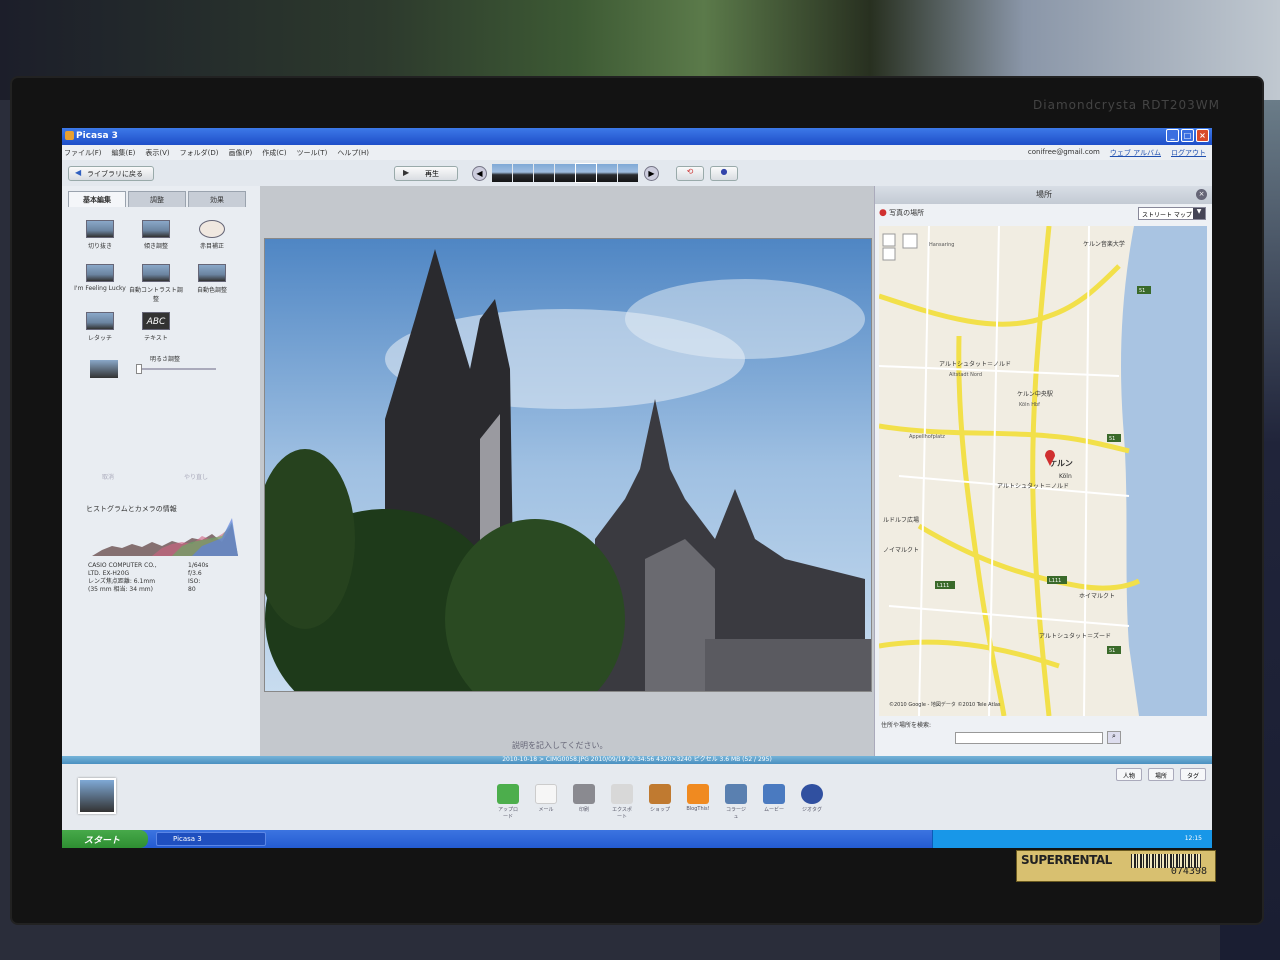 The width and height of the screenshot is (1280, 960). What do you see at coordinates (217, 199) in the screenshot?
I see `tab-effects: 効果` at bounding box center [217, 199].